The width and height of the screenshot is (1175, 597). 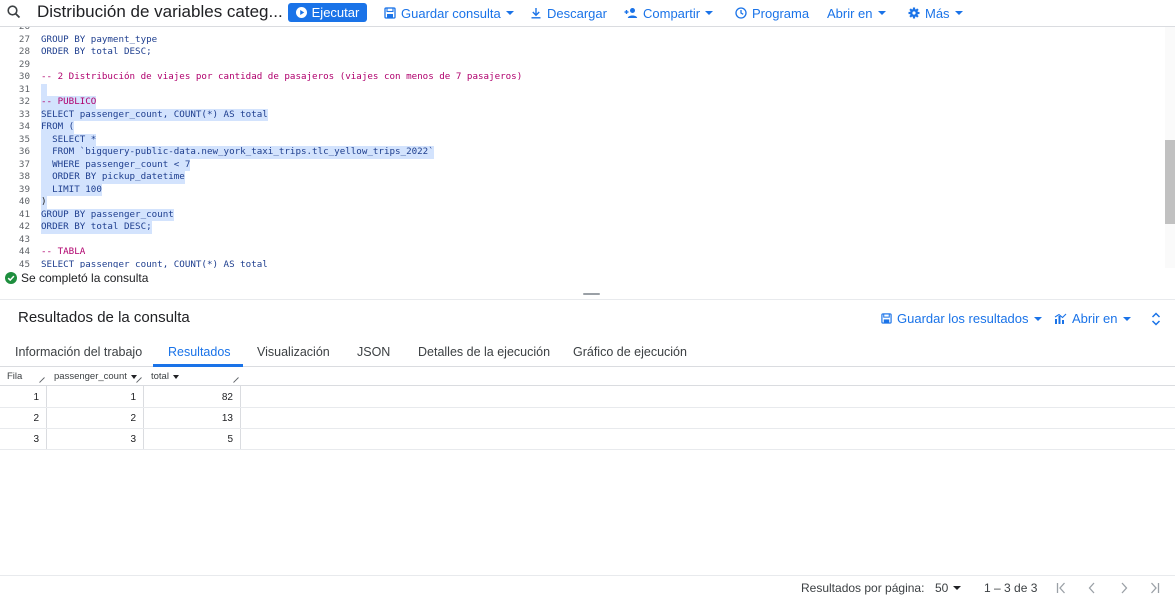 What do you see at coordinates (580, 127) in the screenshot?
I see `code-line: 34 FROM (` at bounding box center [580, 127].